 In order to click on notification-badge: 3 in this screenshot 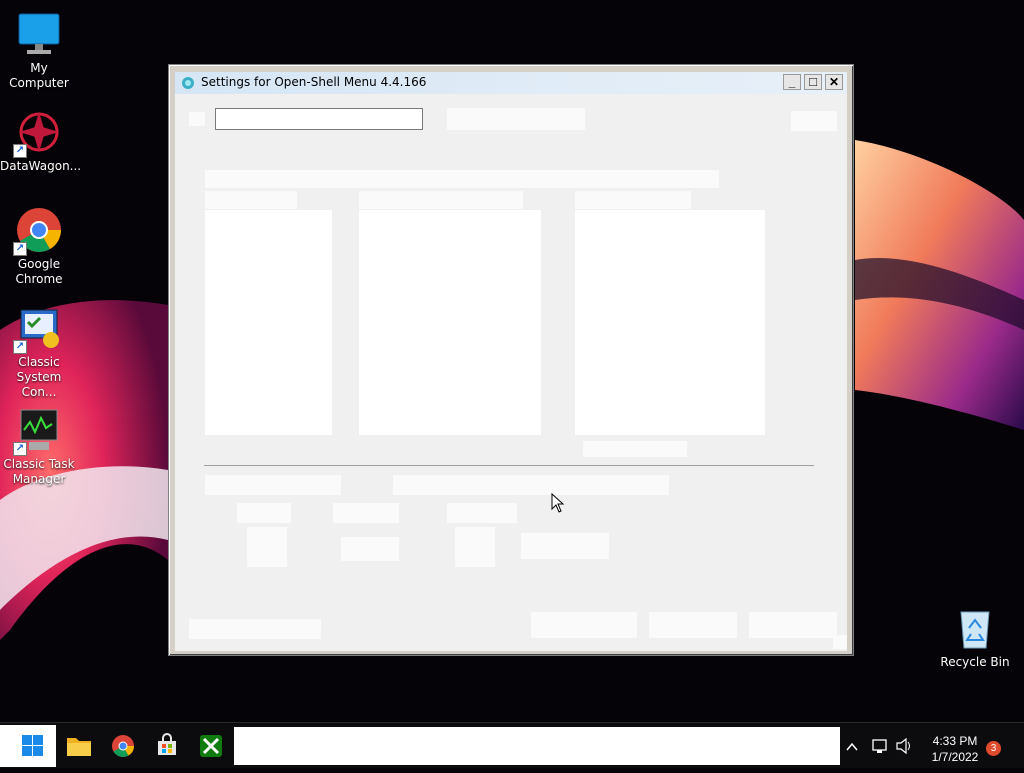, I will do `click(993, 748)`.